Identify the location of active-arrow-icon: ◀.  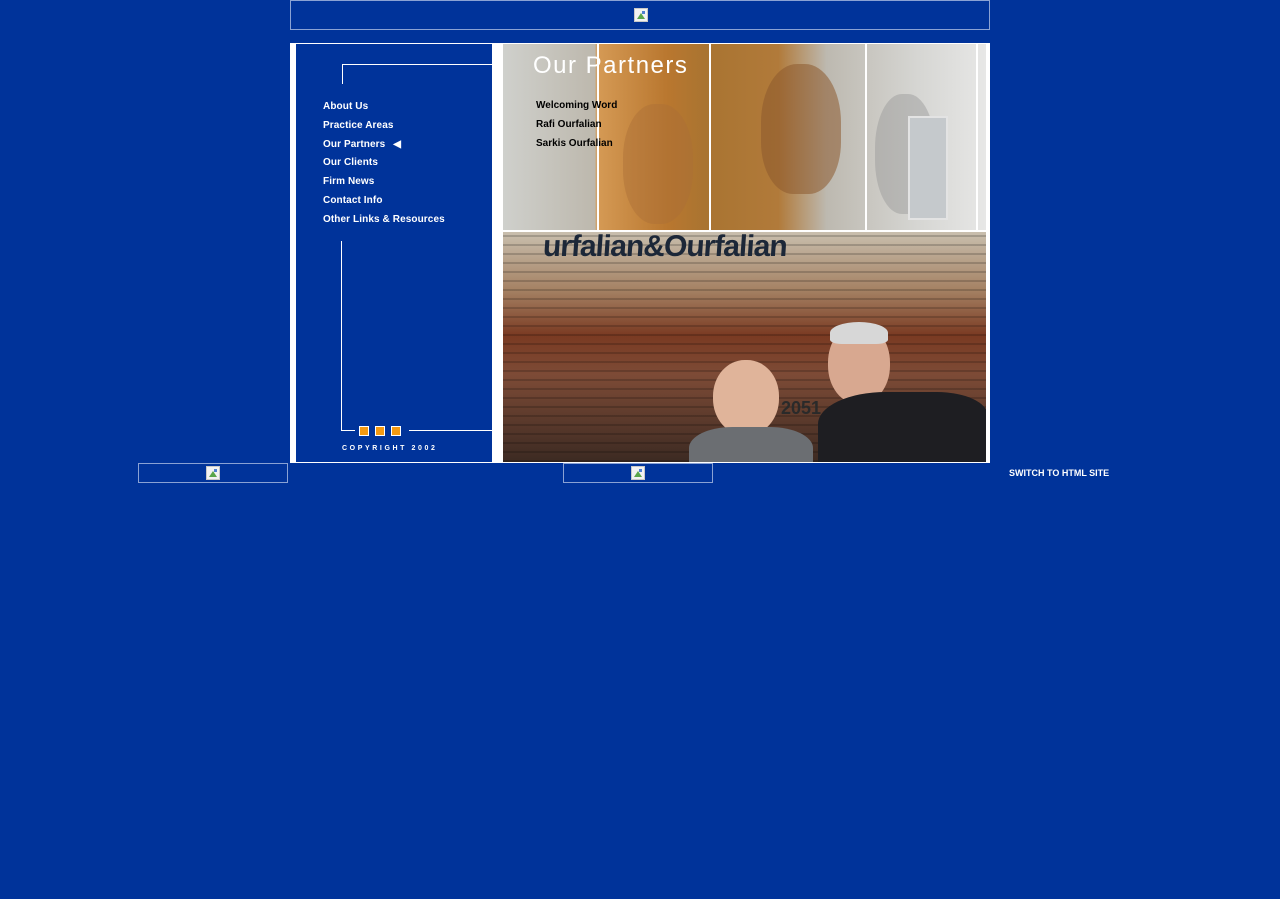
(397, 144).